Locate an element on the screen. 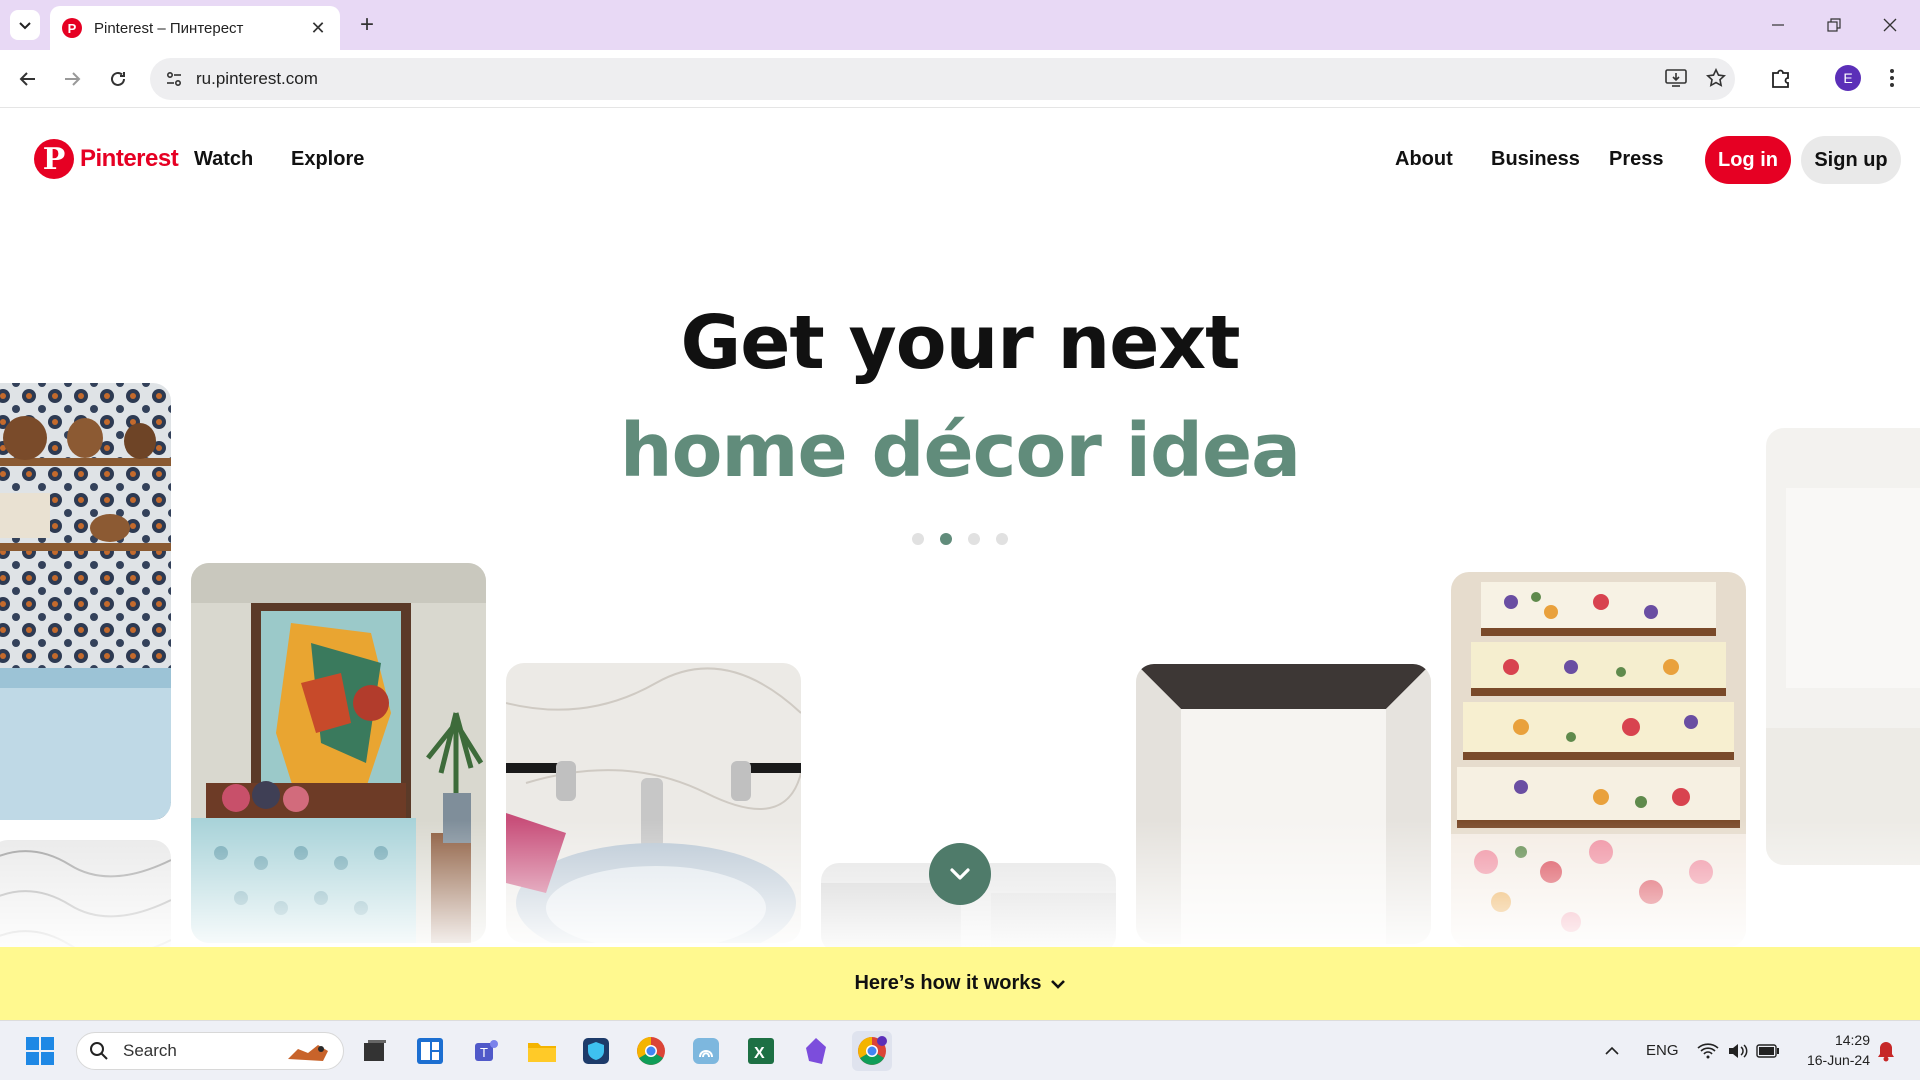  windows-taskbar: Search T X ENG is located at coordinates (960, 1050).